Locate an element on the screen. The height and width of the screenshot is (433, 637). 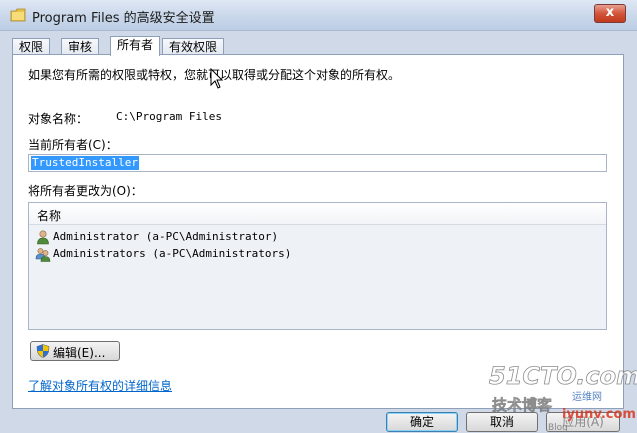
watermark-text-1: 技术博客 is located at coordinates (522, 405).